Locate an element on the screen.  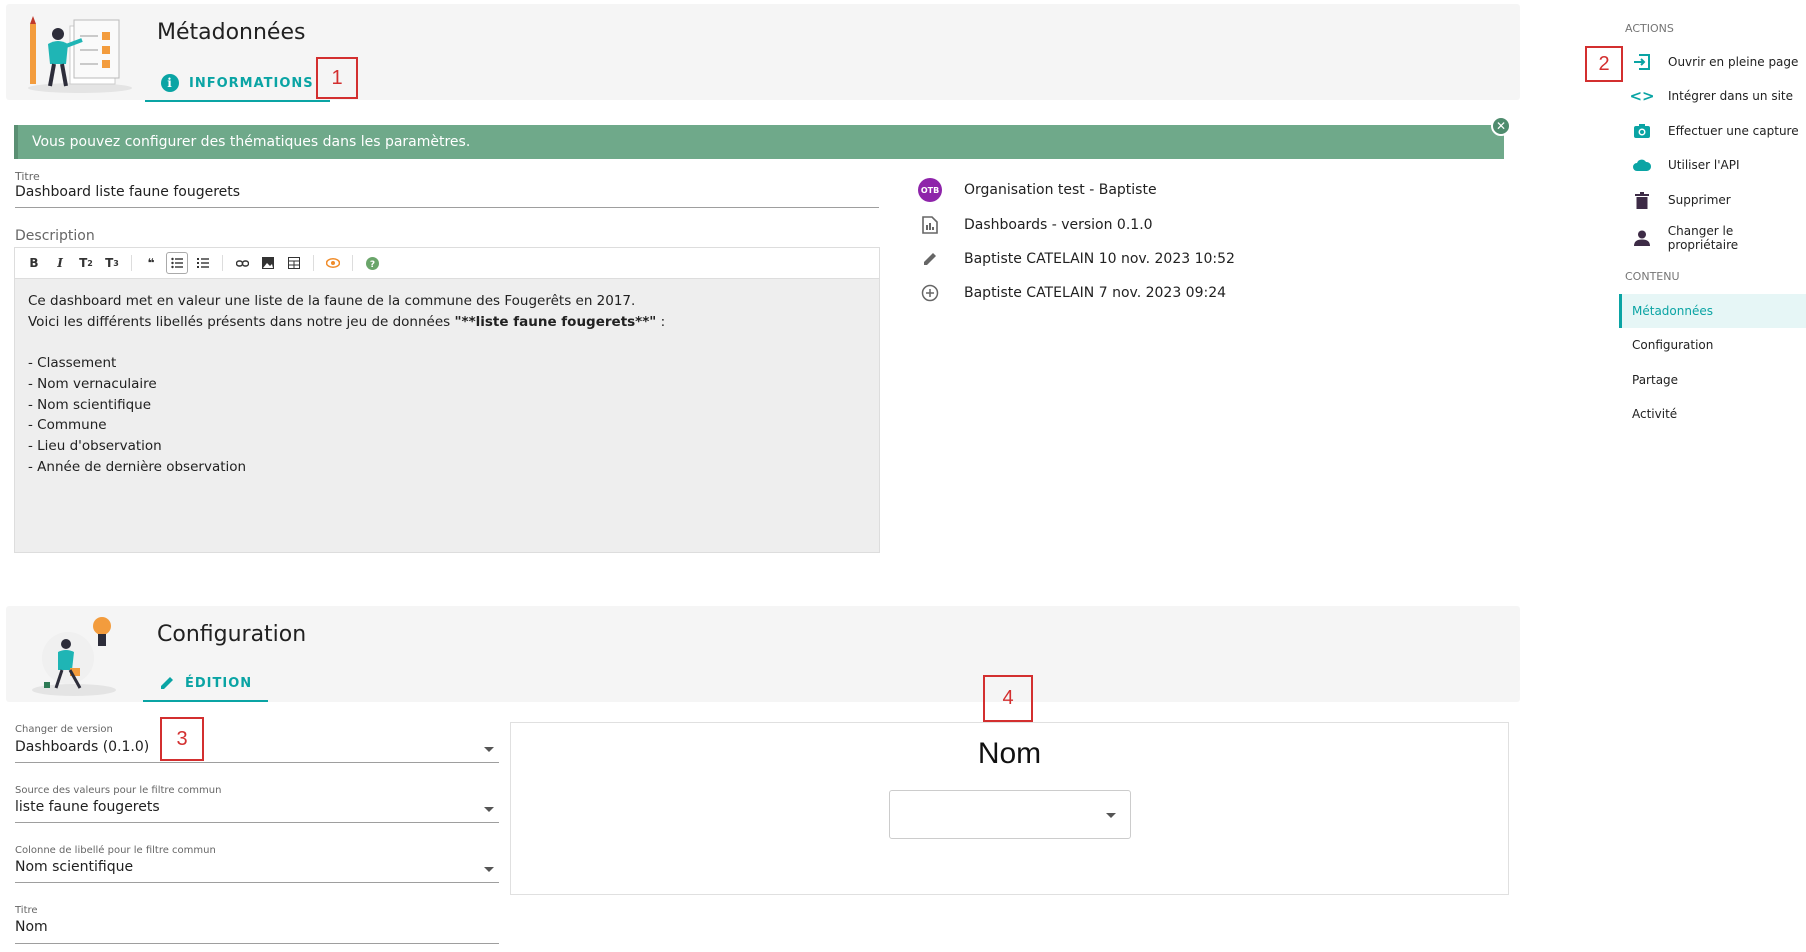
eye-icon is located at coordinates (333, 263).